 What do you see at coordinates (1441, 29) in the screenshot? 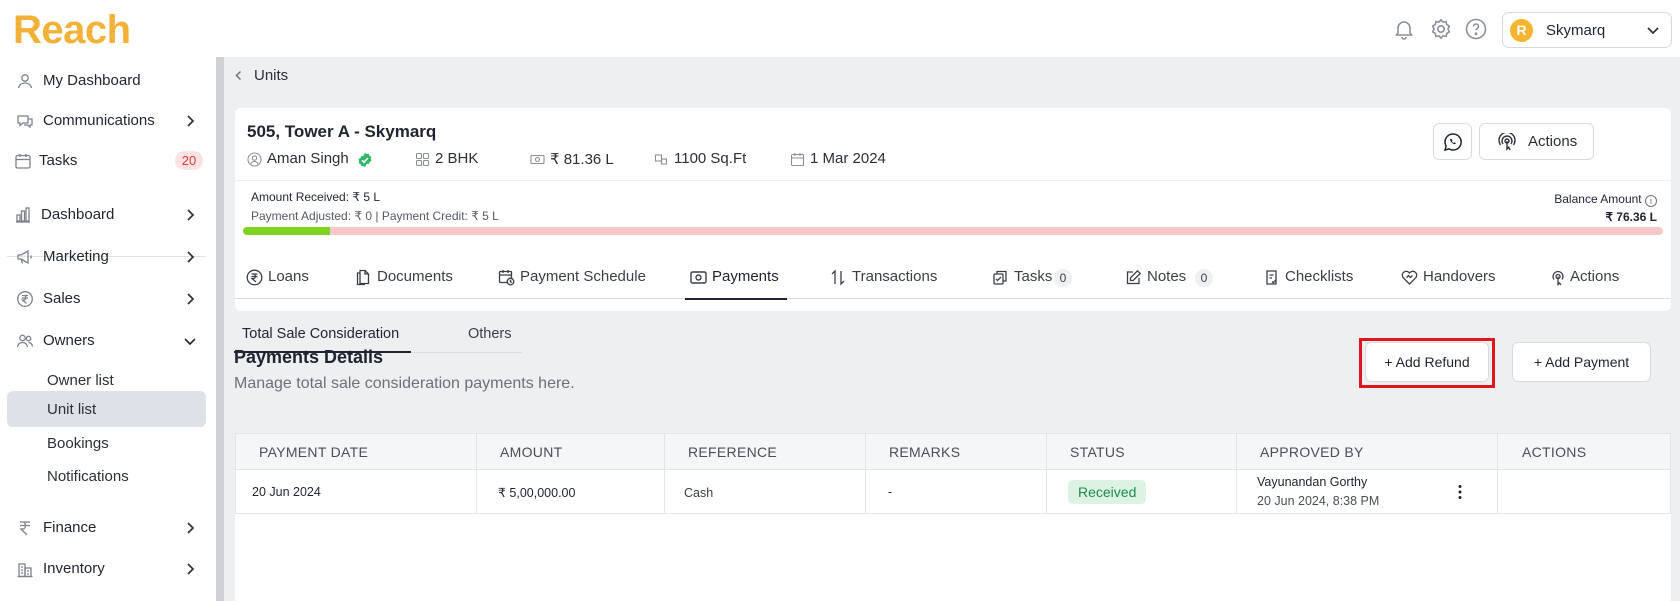
I see `settings-icon` at bounding box center [1441, 29].